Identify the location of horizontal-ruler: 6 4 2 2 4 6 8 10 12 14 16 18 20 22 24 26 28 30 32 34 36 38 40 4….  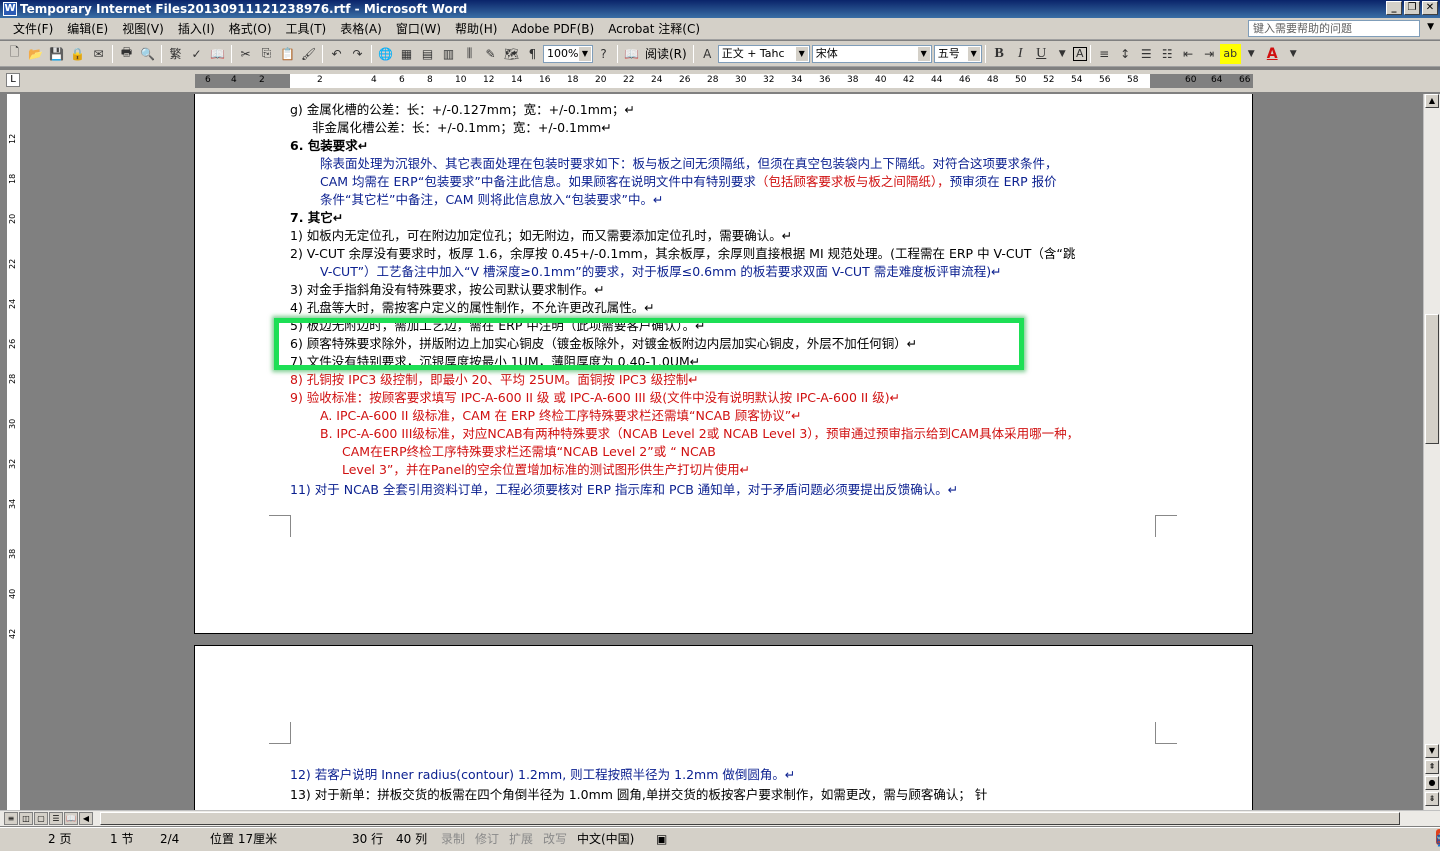
(724, 81).